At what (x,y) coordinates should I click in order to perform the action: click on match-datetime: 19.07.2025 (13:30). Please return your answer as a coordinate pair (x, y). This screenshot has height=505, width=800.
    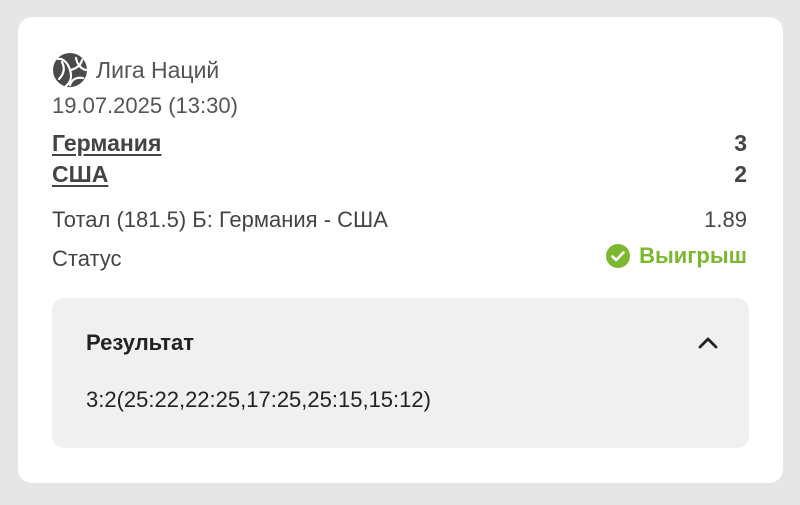
    Looking at the image, I should click on (145, 105).